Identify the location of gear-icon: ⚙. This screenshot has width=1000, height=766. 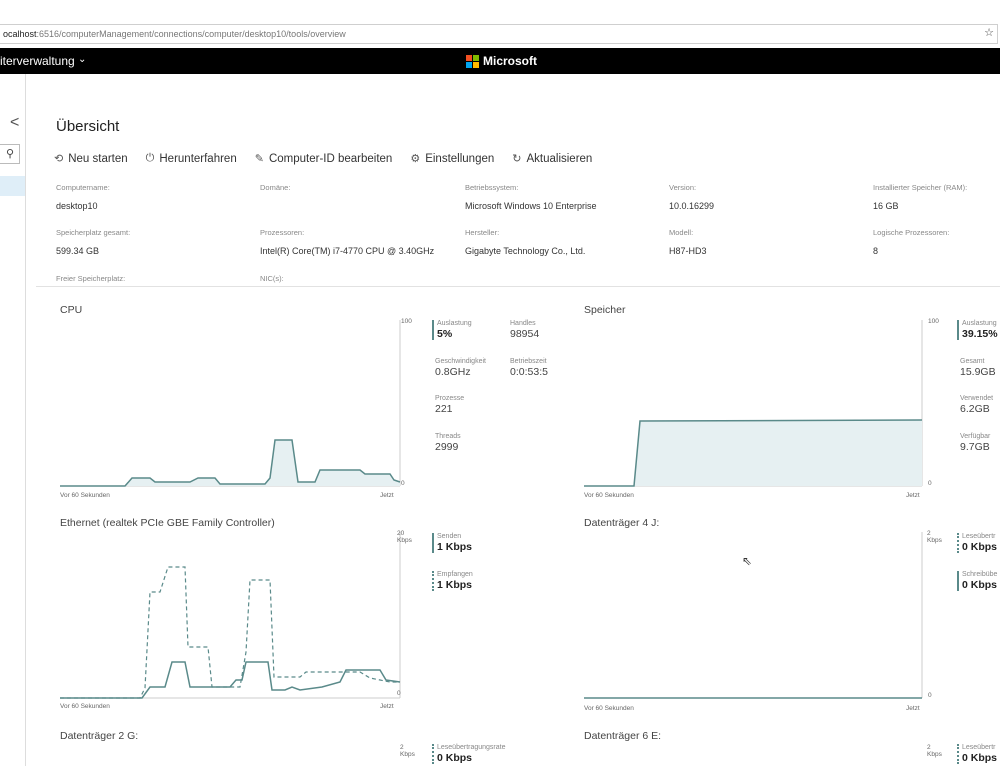
(415, 159).